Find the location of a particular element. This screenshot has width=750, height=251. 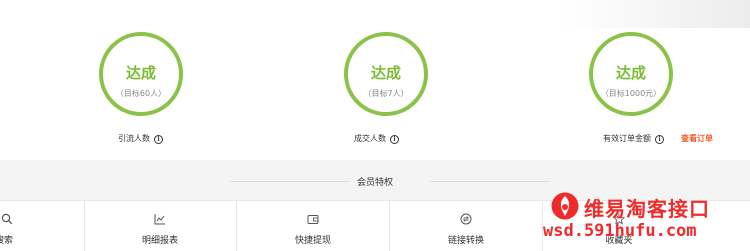

progress-ring: 达成 （目标60人） is located at coordinates (141, 74).